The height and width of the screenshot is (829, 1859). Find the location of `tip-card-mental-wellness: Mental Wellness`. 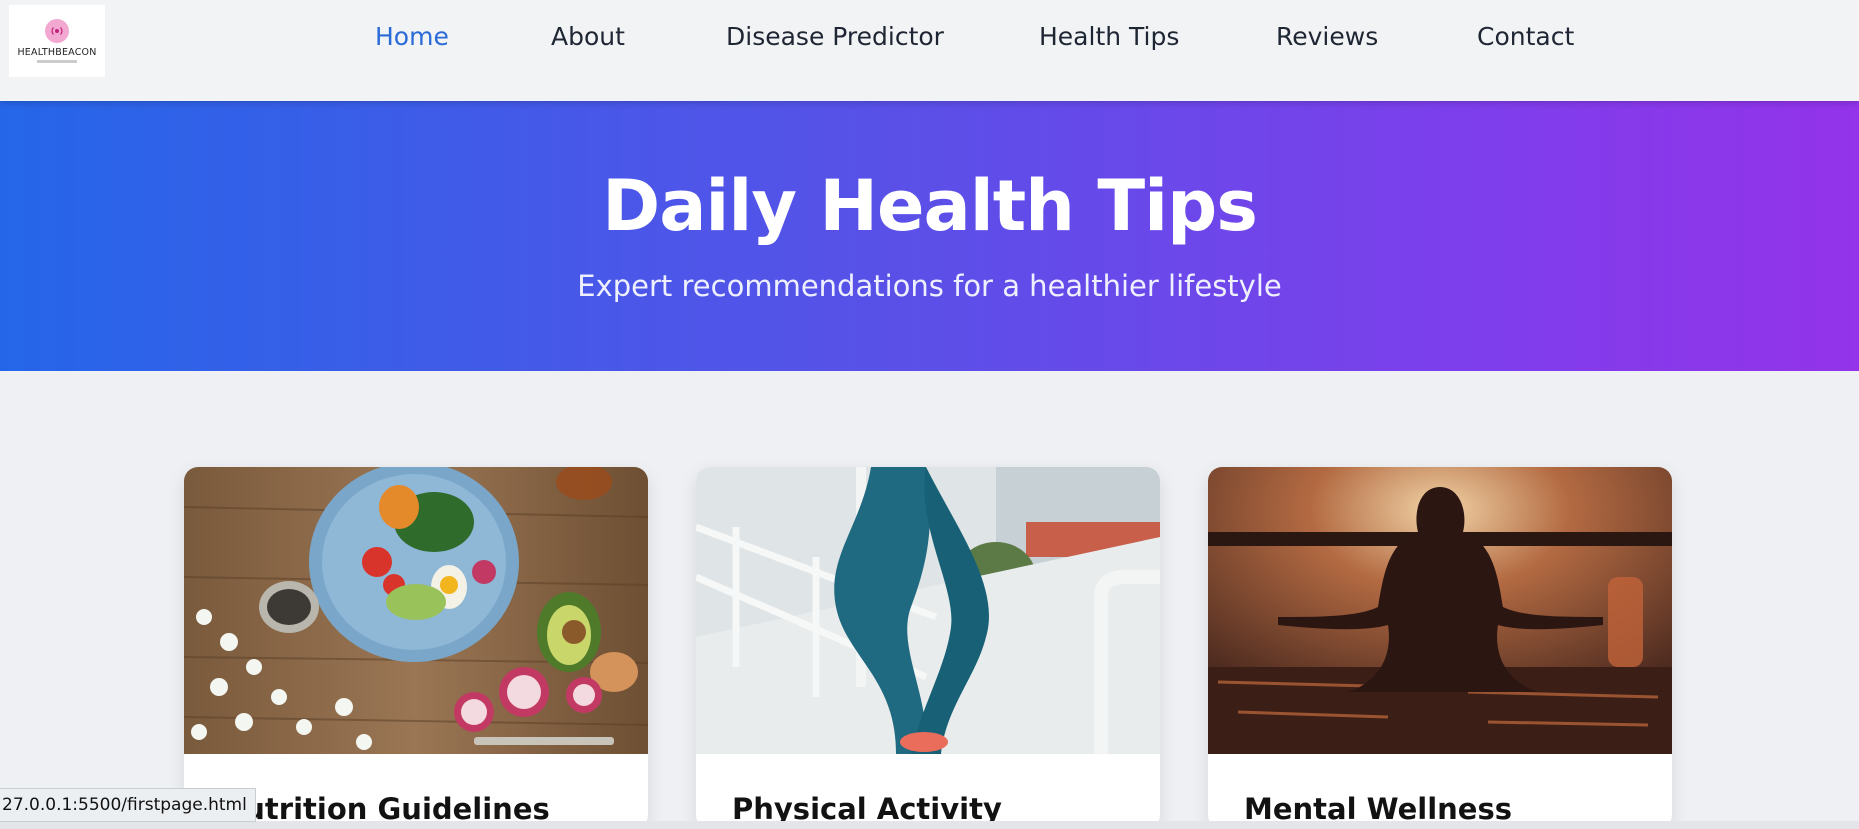

tip-card-mental-wellness: Mental Wellness is located at coordinates (1440, 648).